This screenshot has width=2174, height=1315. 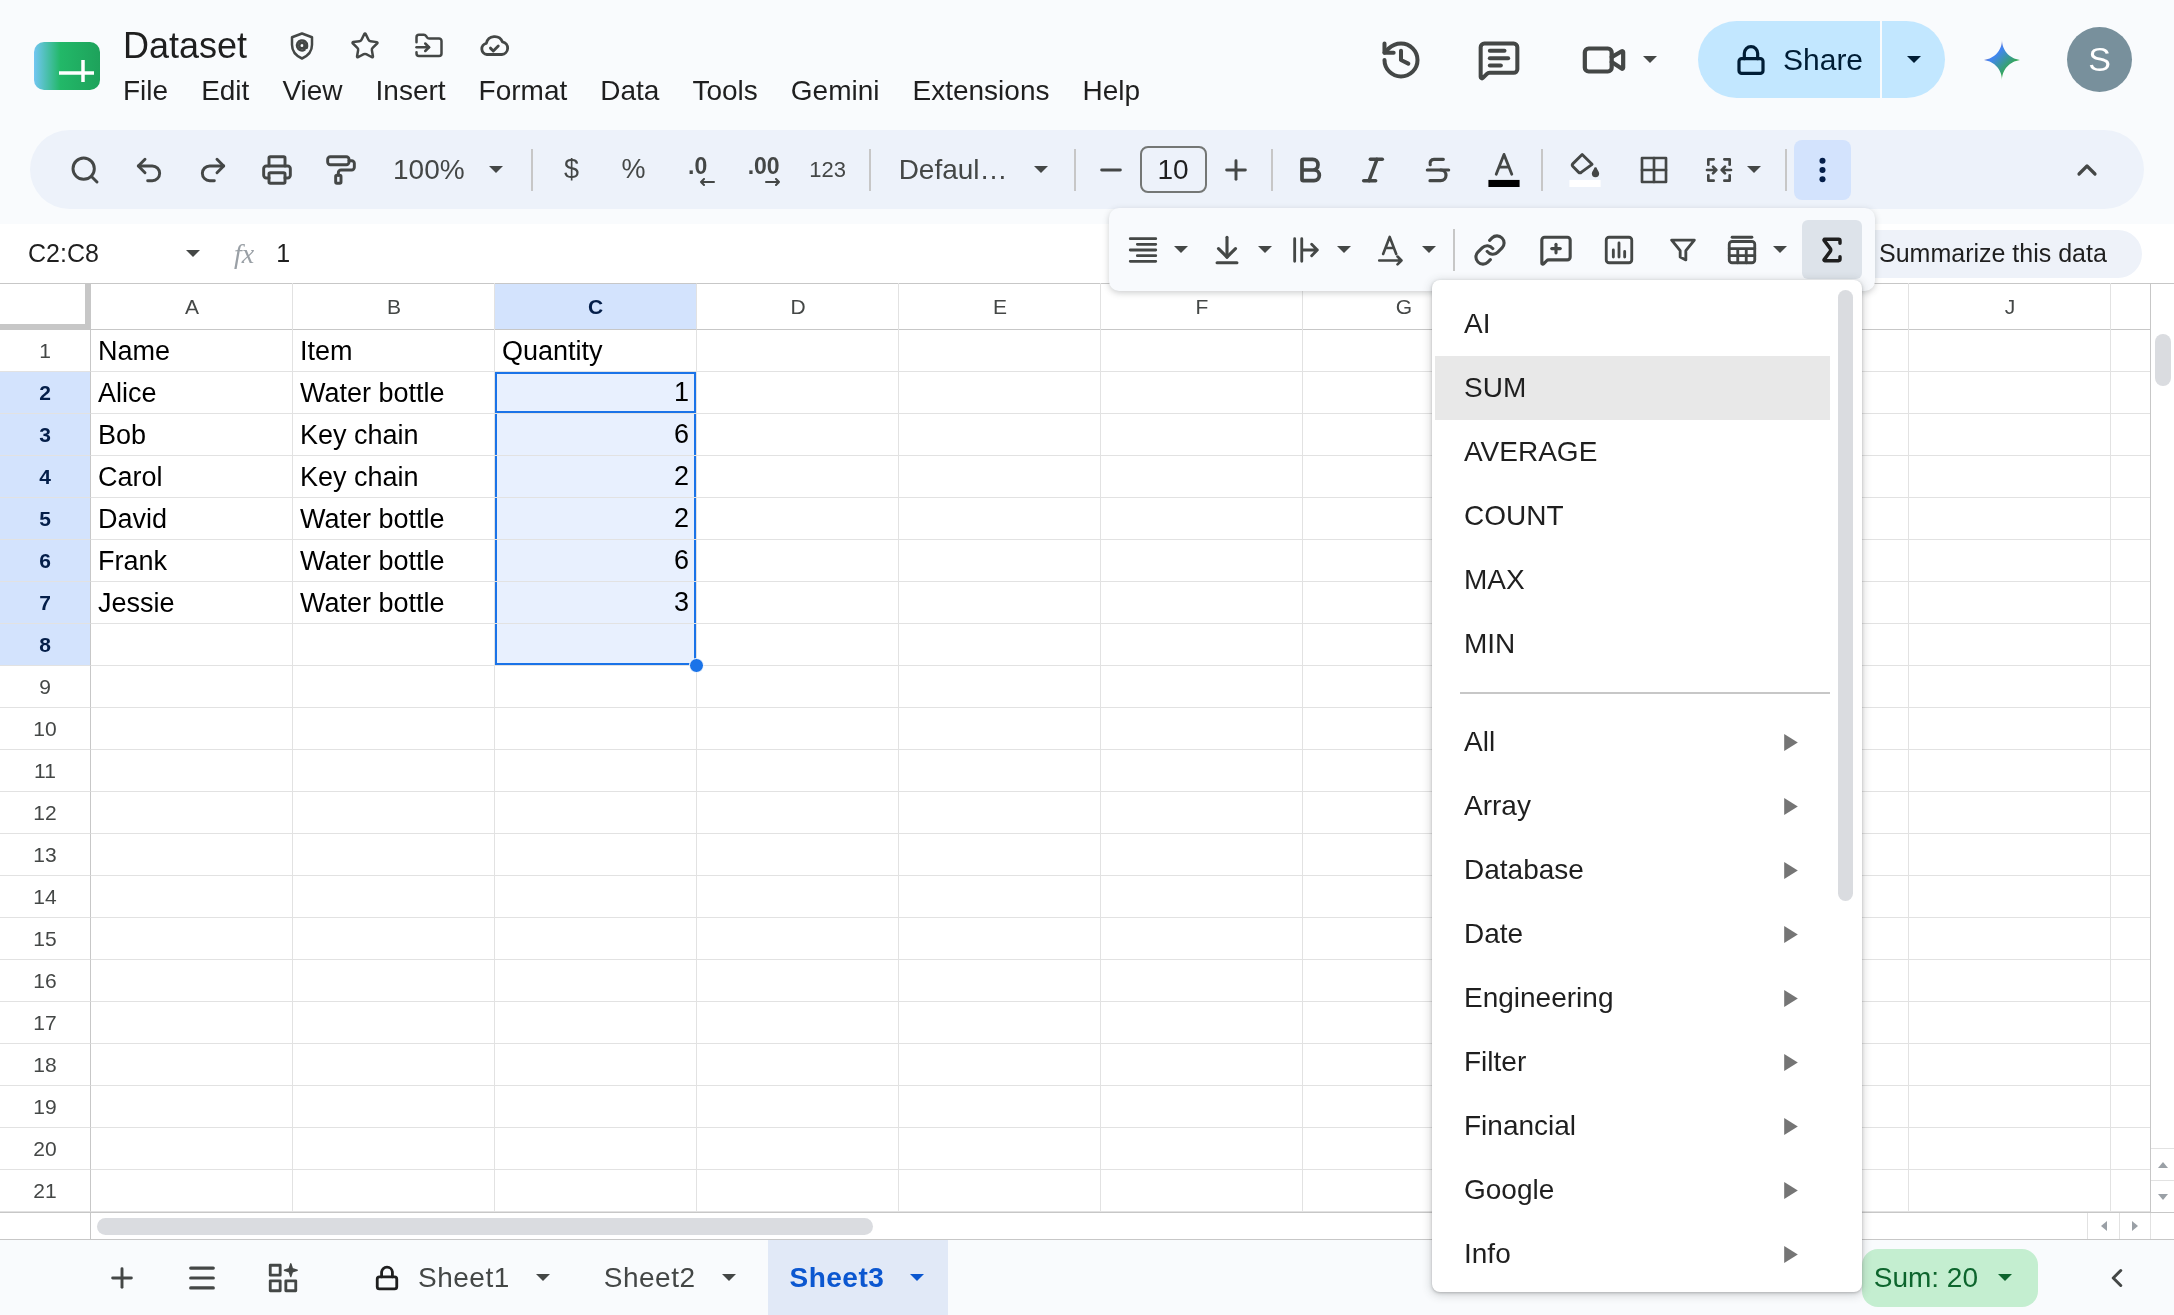 I want to click on column-header: B, so click(x=394, y=306).